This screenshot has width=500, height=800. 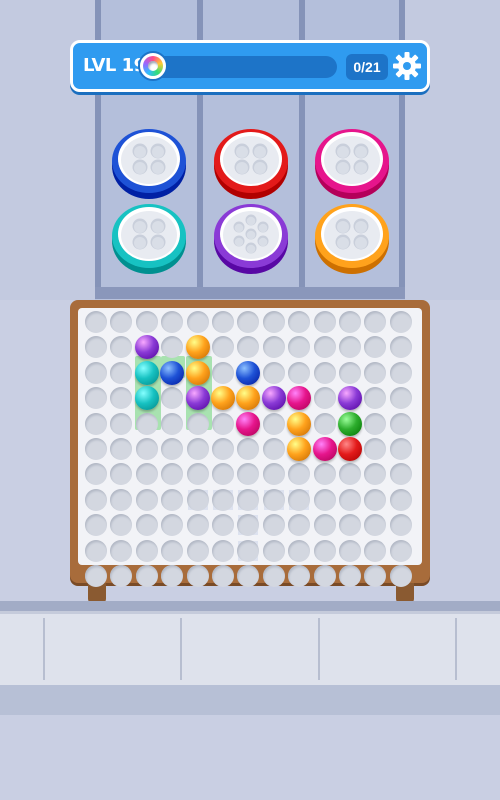 I want to click on container-pink, so click(x=352, y=164).